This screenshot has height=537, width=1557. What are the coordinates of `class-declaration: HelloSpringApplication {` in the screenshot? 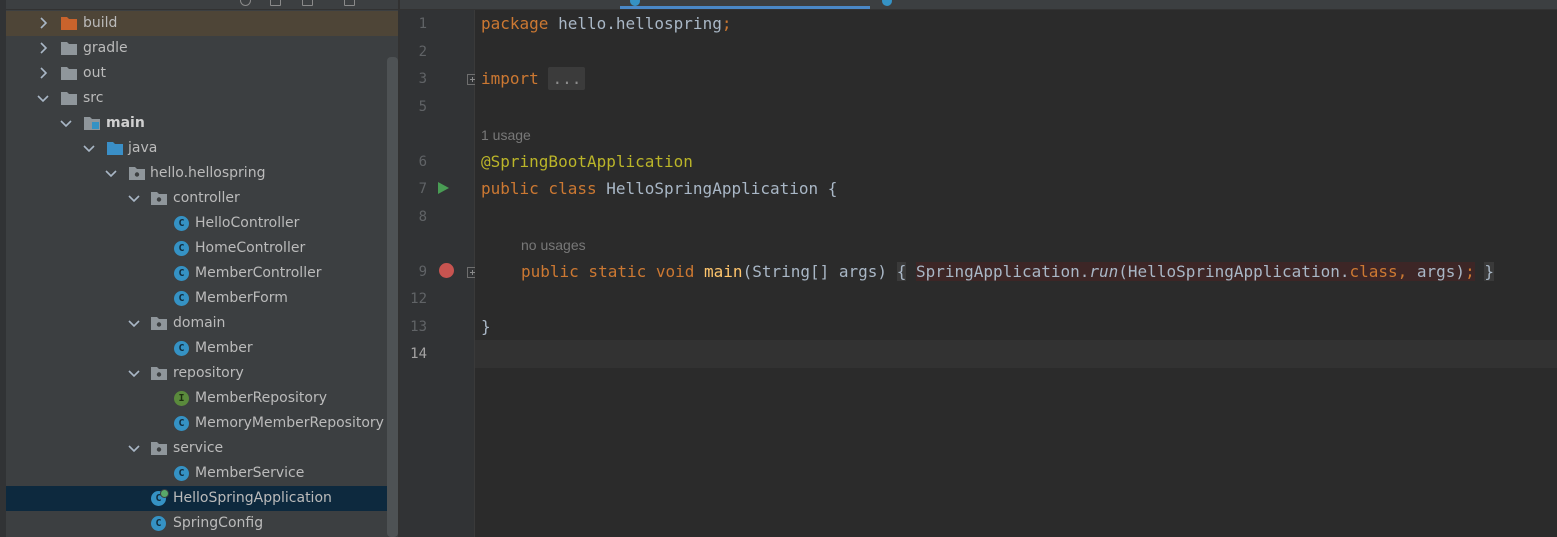 It's located at (717, 188).